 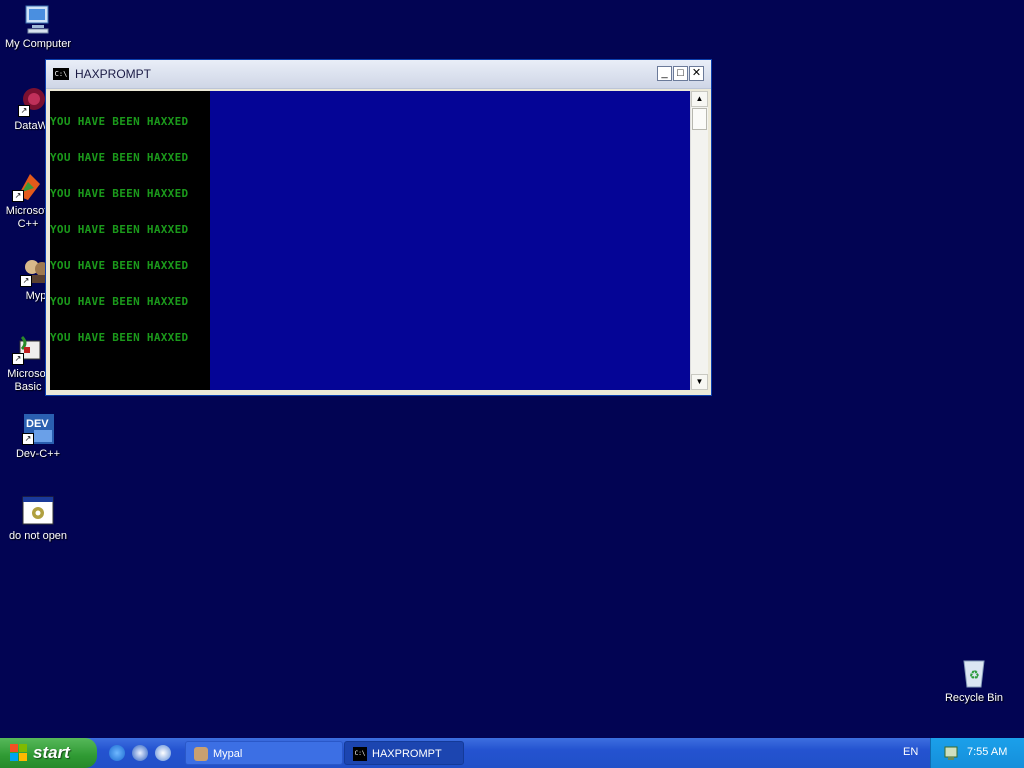 What do you see at coordinates (407, 754) in the screenshot?
I see `taskbar-item-label: HAXPROMPT` at bounding box center [407, 754].